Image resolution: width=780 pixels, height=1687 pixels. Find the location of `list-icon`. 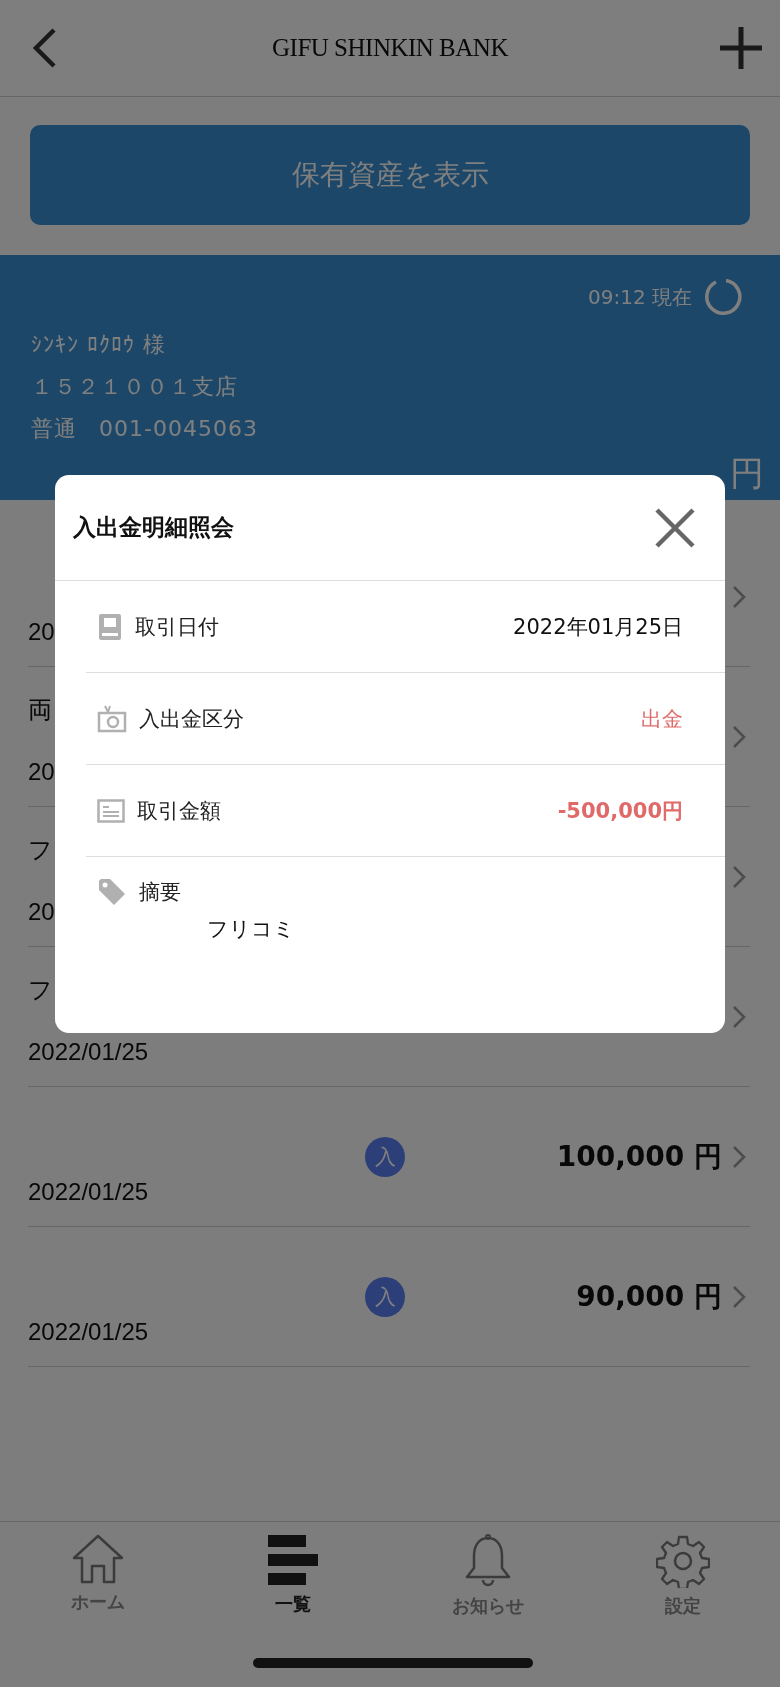

list-icon is located at coordinates (292, 1560).